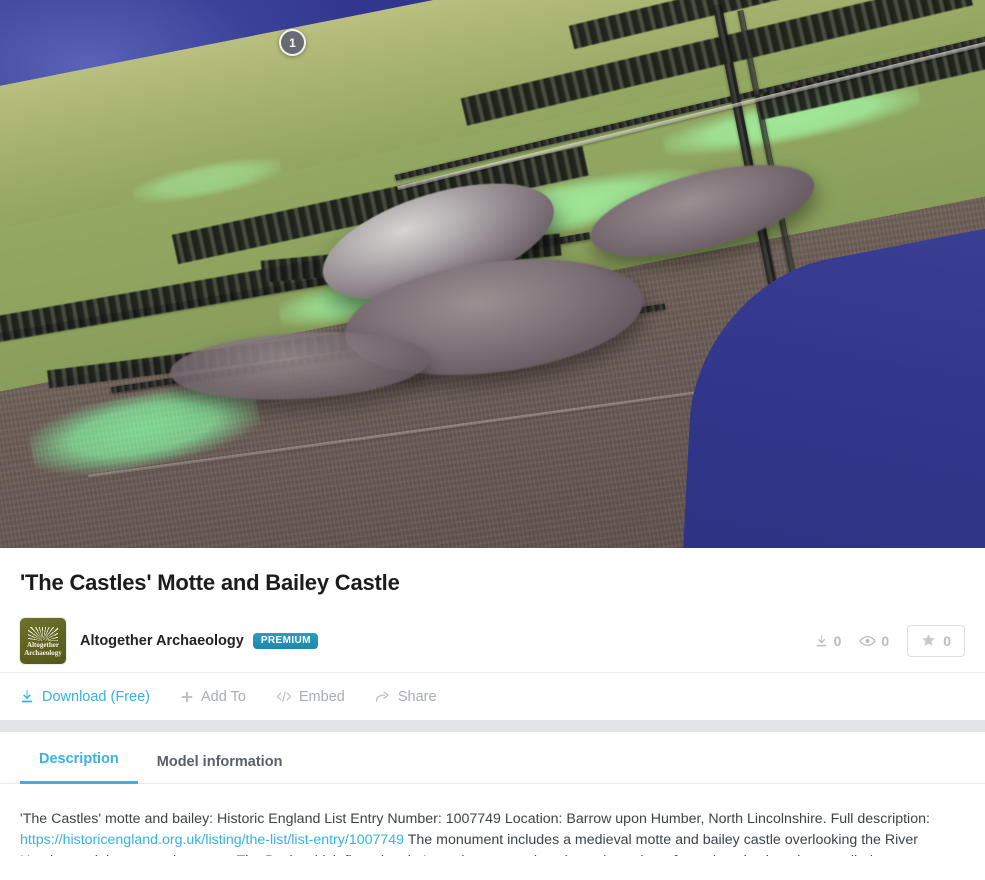 The width and height of the screenshot is (985, 880). Describe the element at coordinates (383, 697) in the screenshot. I see `share-icon` at that location.